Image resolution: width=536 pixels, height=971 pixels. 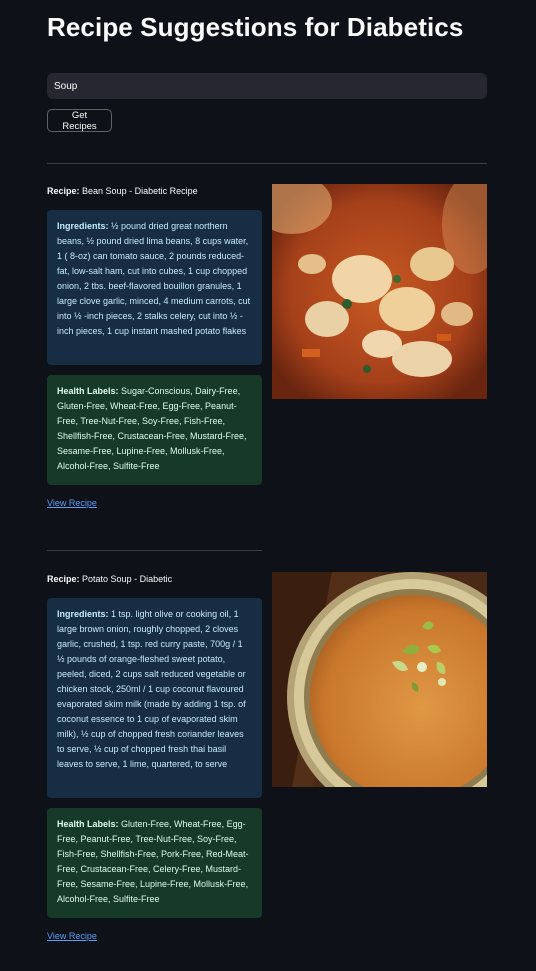 What do you see at coordinates (127, 579) in the screenshot?
I see `recipe-name: Potato Soup - Diabetic` at bounding box center [127, 579].